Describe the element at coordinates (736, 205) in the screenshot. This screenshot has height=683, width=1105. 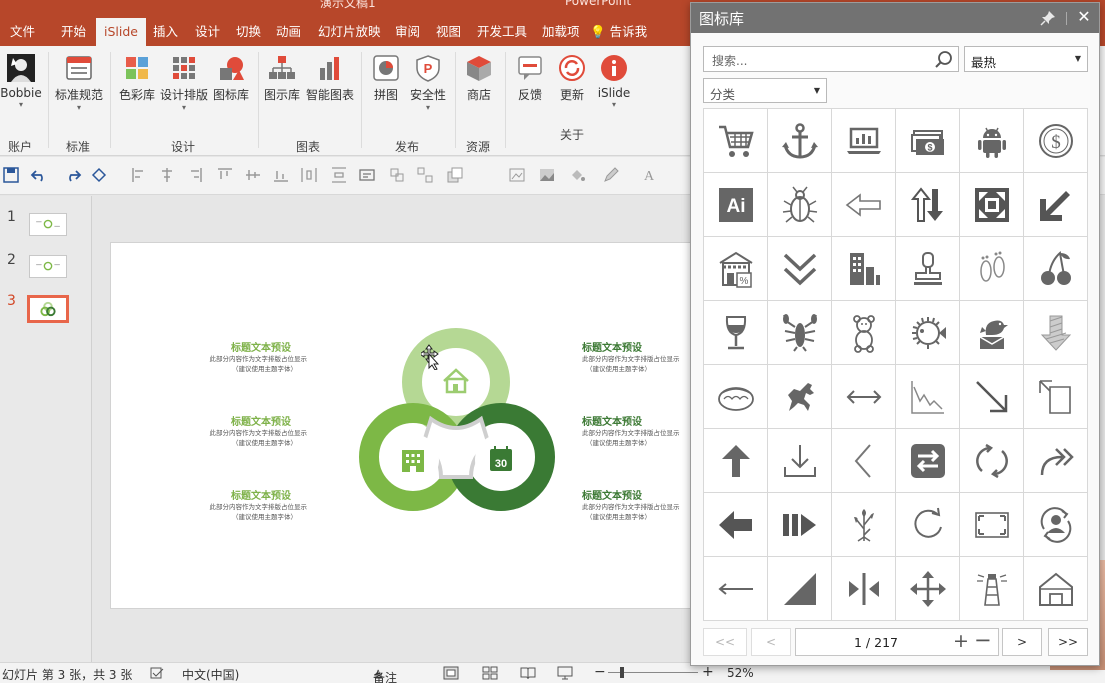
I see `icon-cell: Ai` at that location.